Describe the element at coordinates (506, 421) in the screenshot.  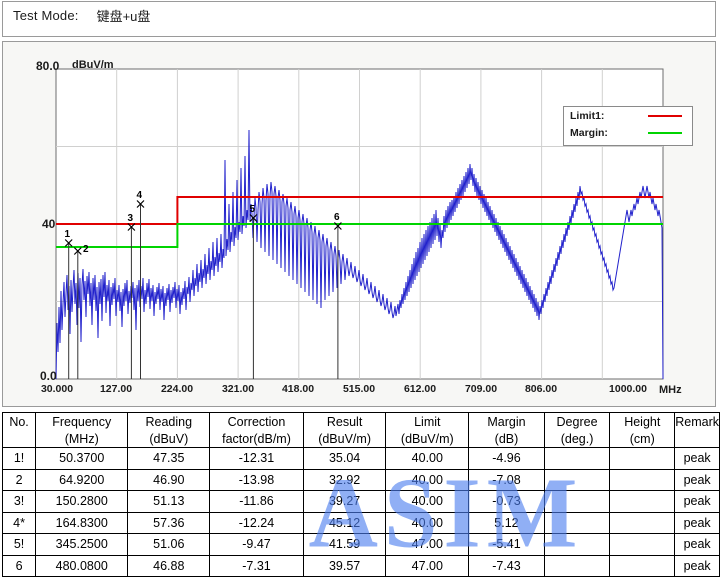
I see `col-header-margin: Margin` at that location.